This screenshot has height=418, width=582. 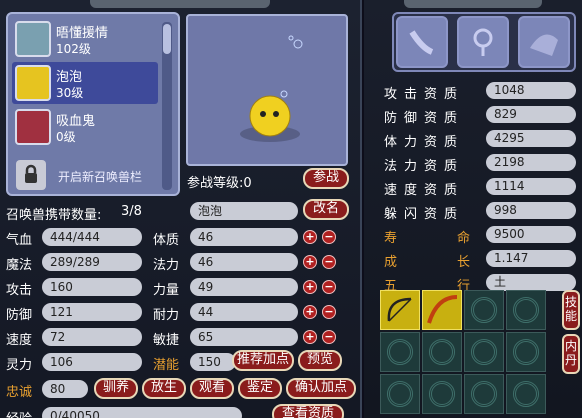 I want to click on attr-value: 65, so click(x=244, y=337).